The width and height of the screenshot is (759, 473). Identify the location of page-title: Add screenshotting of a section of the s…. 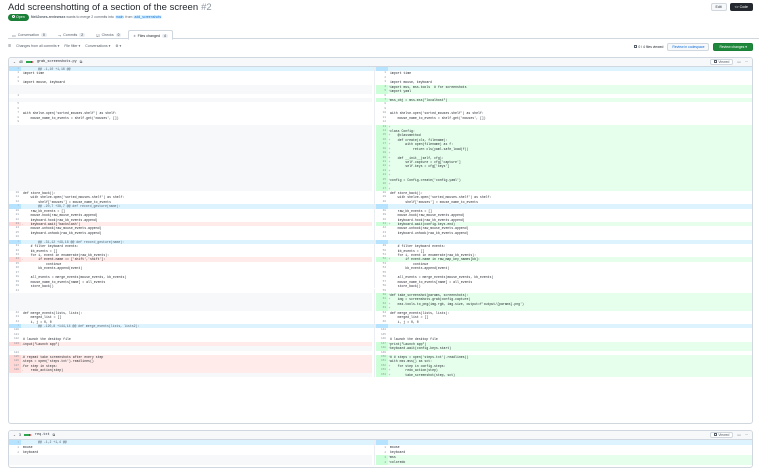
(110, 7).